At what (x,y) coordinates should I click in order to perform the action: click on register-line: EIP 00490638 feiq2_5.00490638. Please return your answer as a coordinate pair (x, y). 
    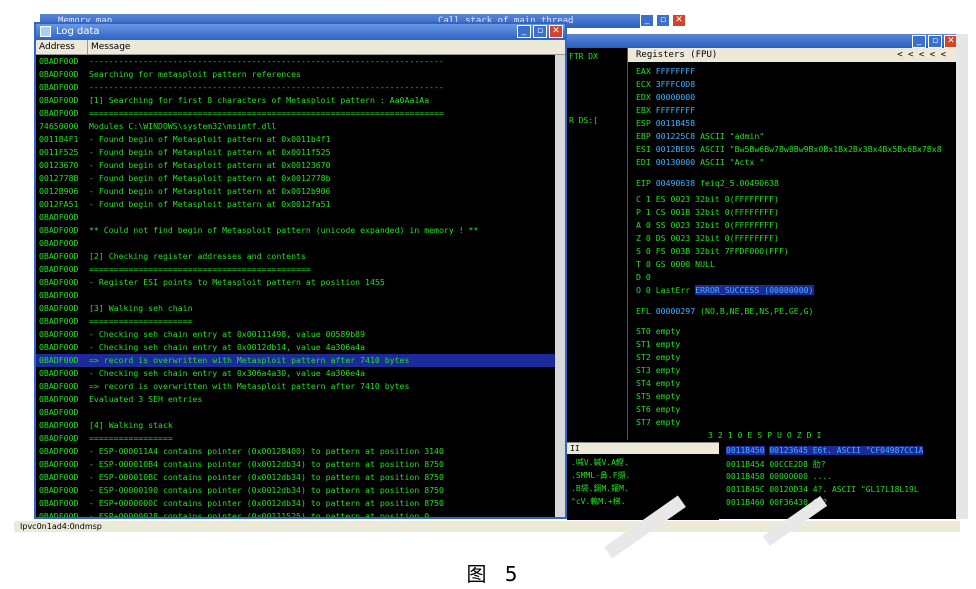
    Looking at the image, I should click on (707, 183).